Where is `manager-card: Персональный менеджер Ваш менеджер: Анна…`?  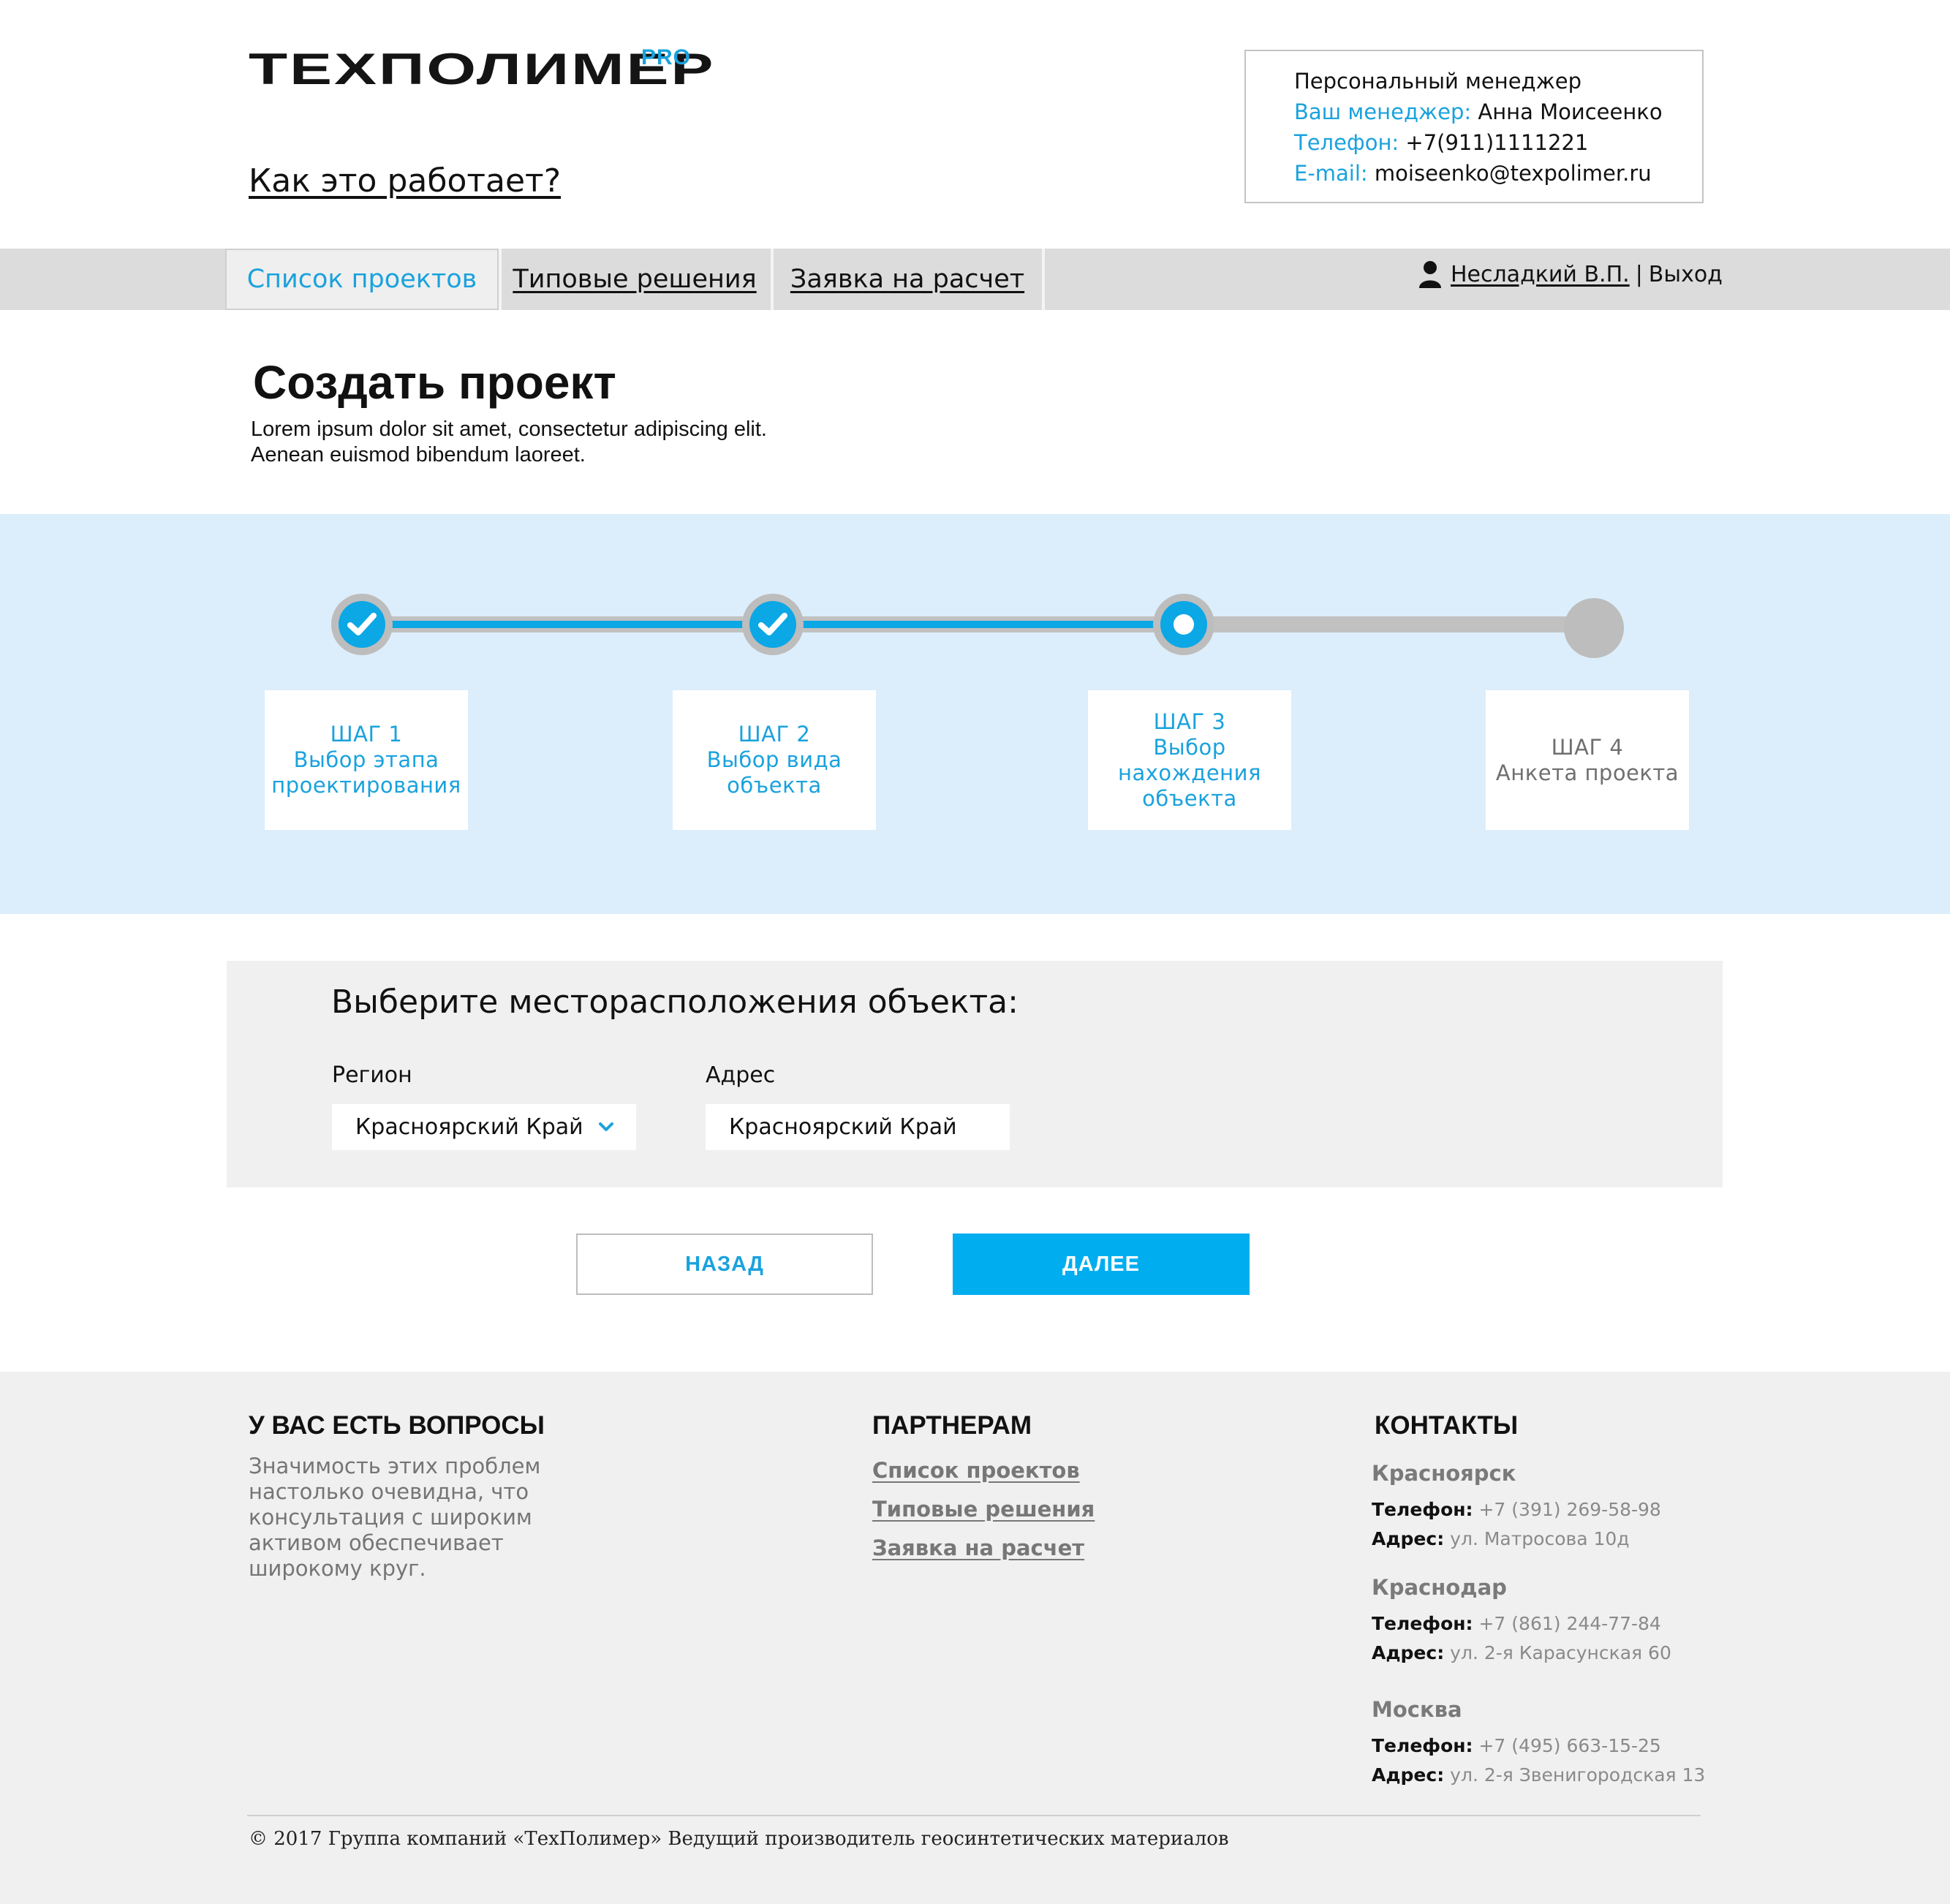 manager-card: Персональный менеджер Ваш менеджер: Анна… is located at coordinates (1474, 126).